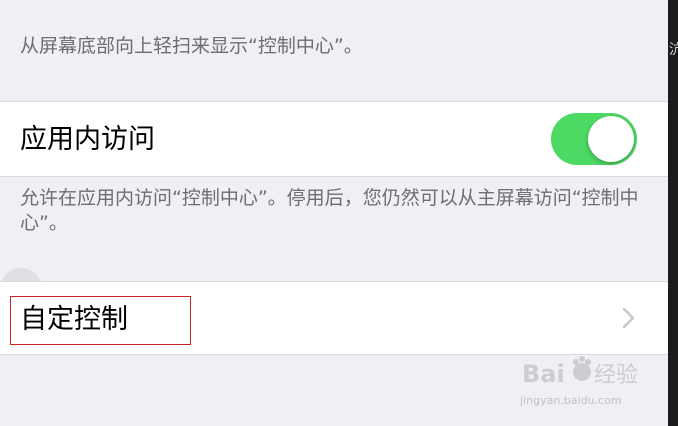  What do you see at coordinates (616, 375) in the screenshot?
I see `svg-text: 经验` at bounding box center [616, 375].